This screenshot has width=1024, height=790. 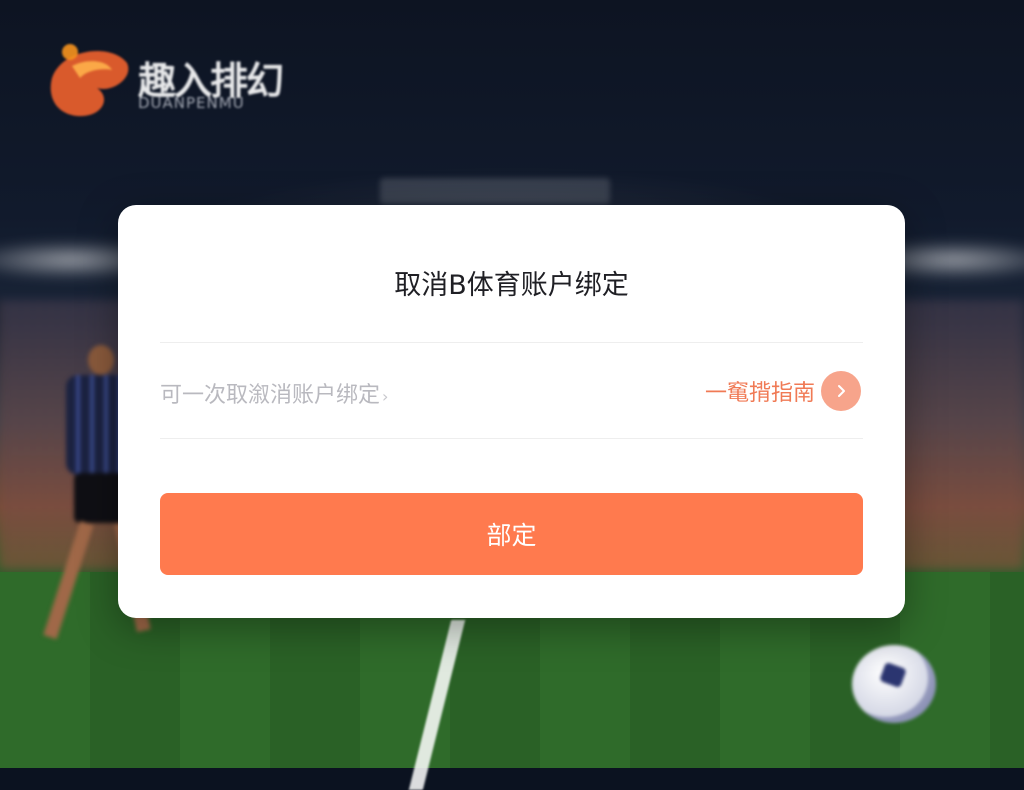 I want to click on dialog-title: 取消B体育账户绑定, so click(x=511, y=285).